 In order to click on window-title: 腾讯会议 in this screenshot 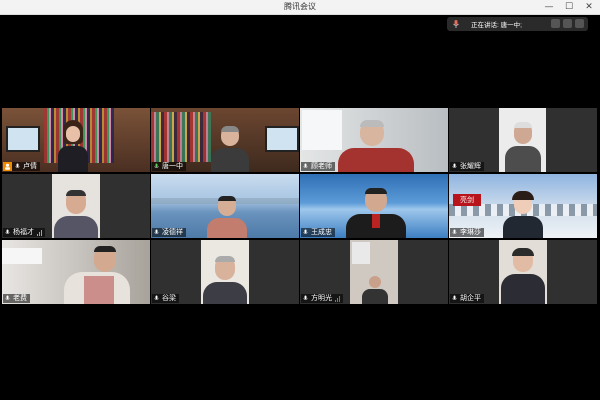, I will do `click(300, 6)`.